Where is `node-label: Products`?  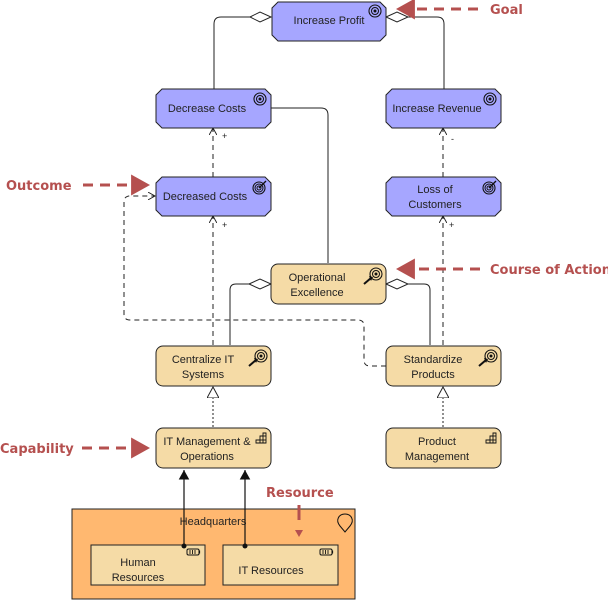
node-label: Products is located at coordinates (433, 375).